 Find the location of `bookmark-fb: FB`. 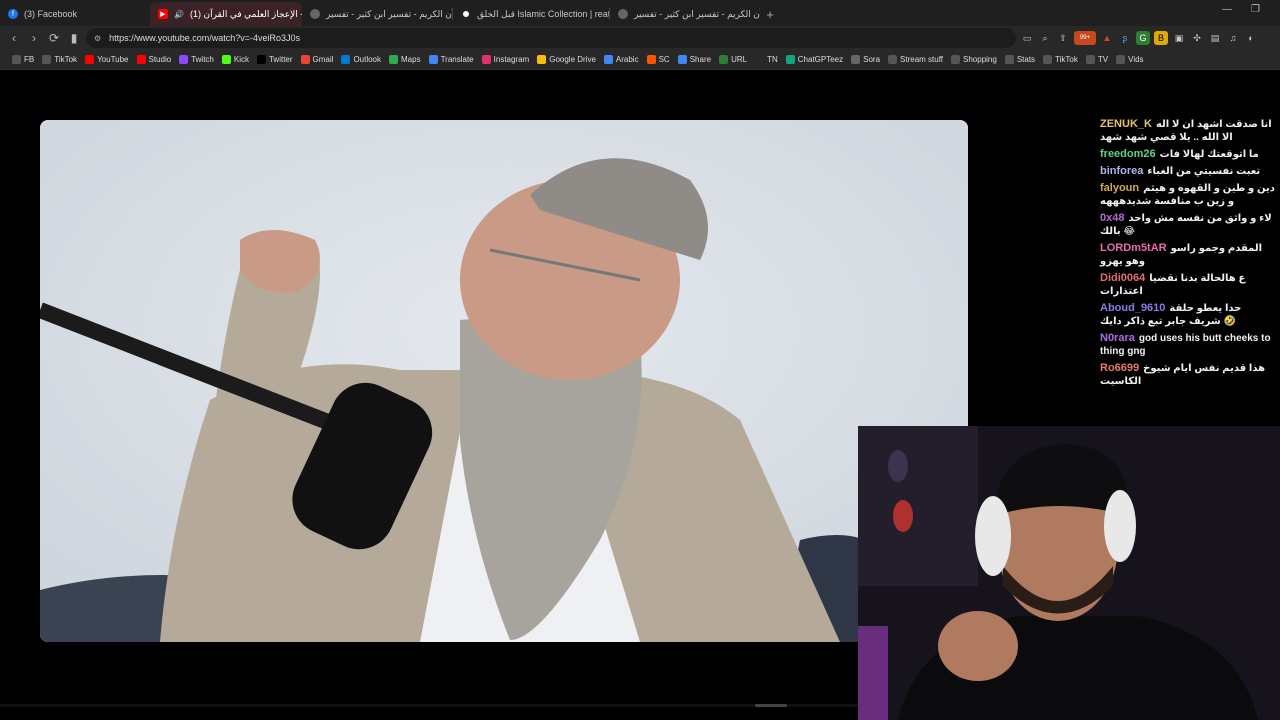

bookmark-fb: FB is located at coordinates (23, 59).